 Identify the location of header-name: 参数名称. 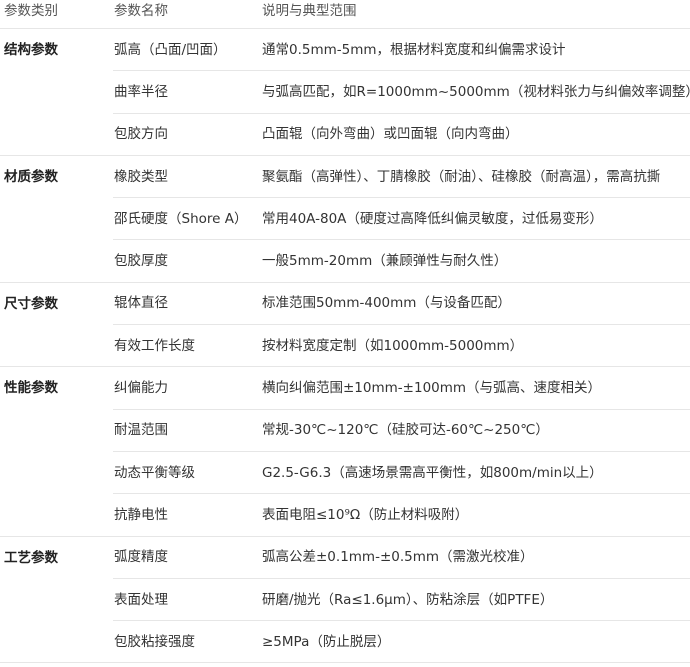
(141, 11).